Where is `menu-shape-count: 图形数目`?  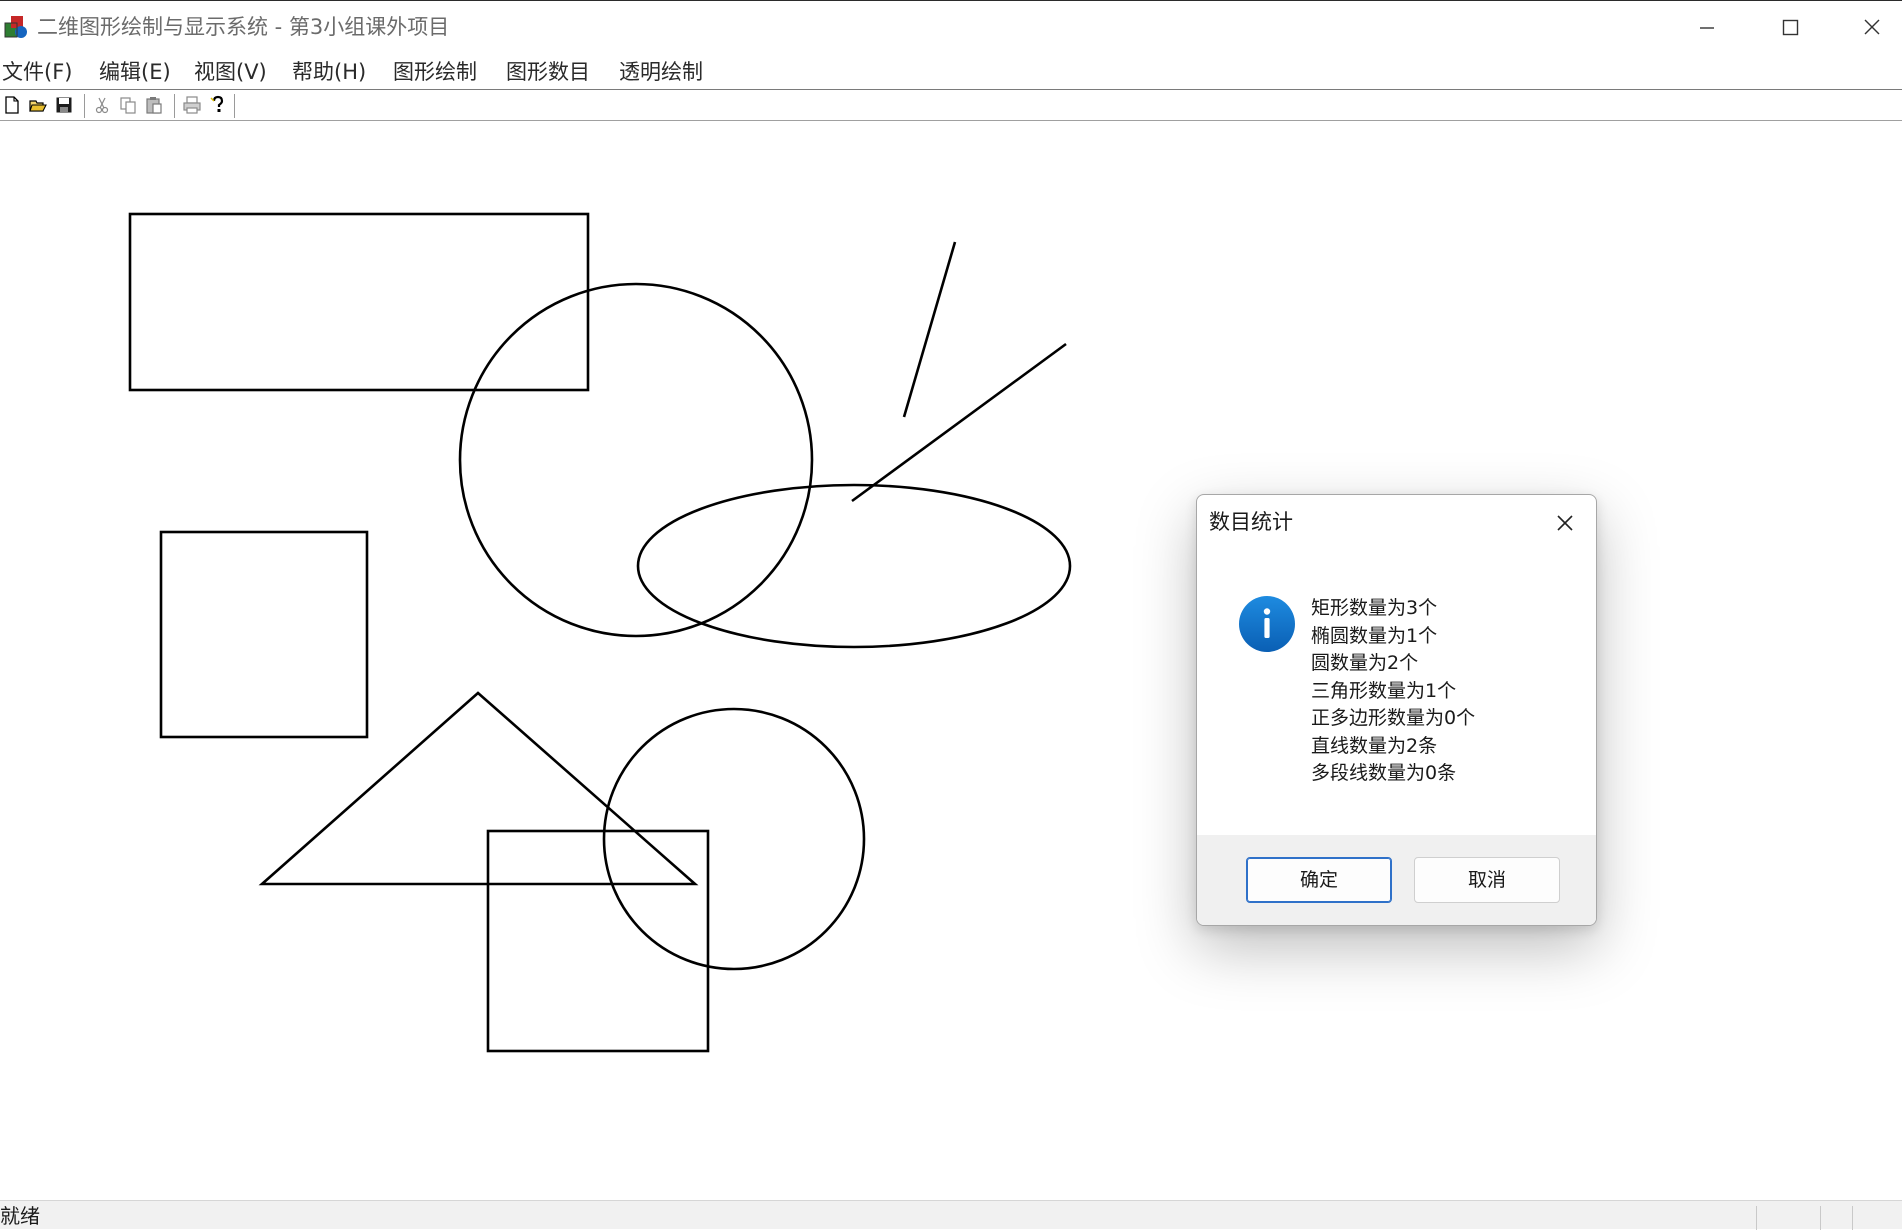 menu-shape-count: 图形数目 is located at coordinates (548, 72).